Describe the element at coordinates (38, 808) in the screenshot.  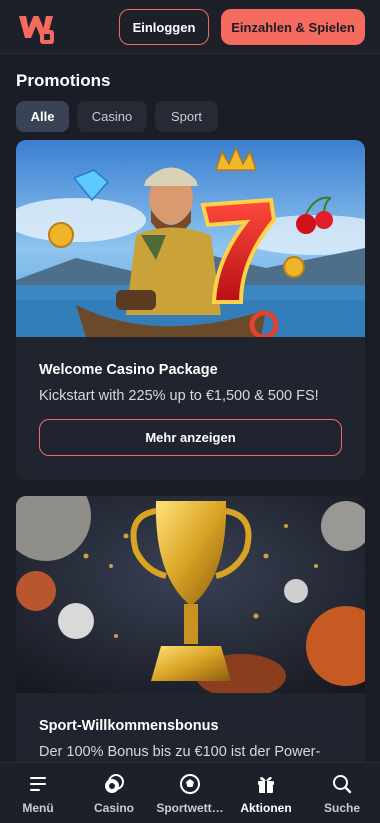
I see `nav-label: Menü` at that location.